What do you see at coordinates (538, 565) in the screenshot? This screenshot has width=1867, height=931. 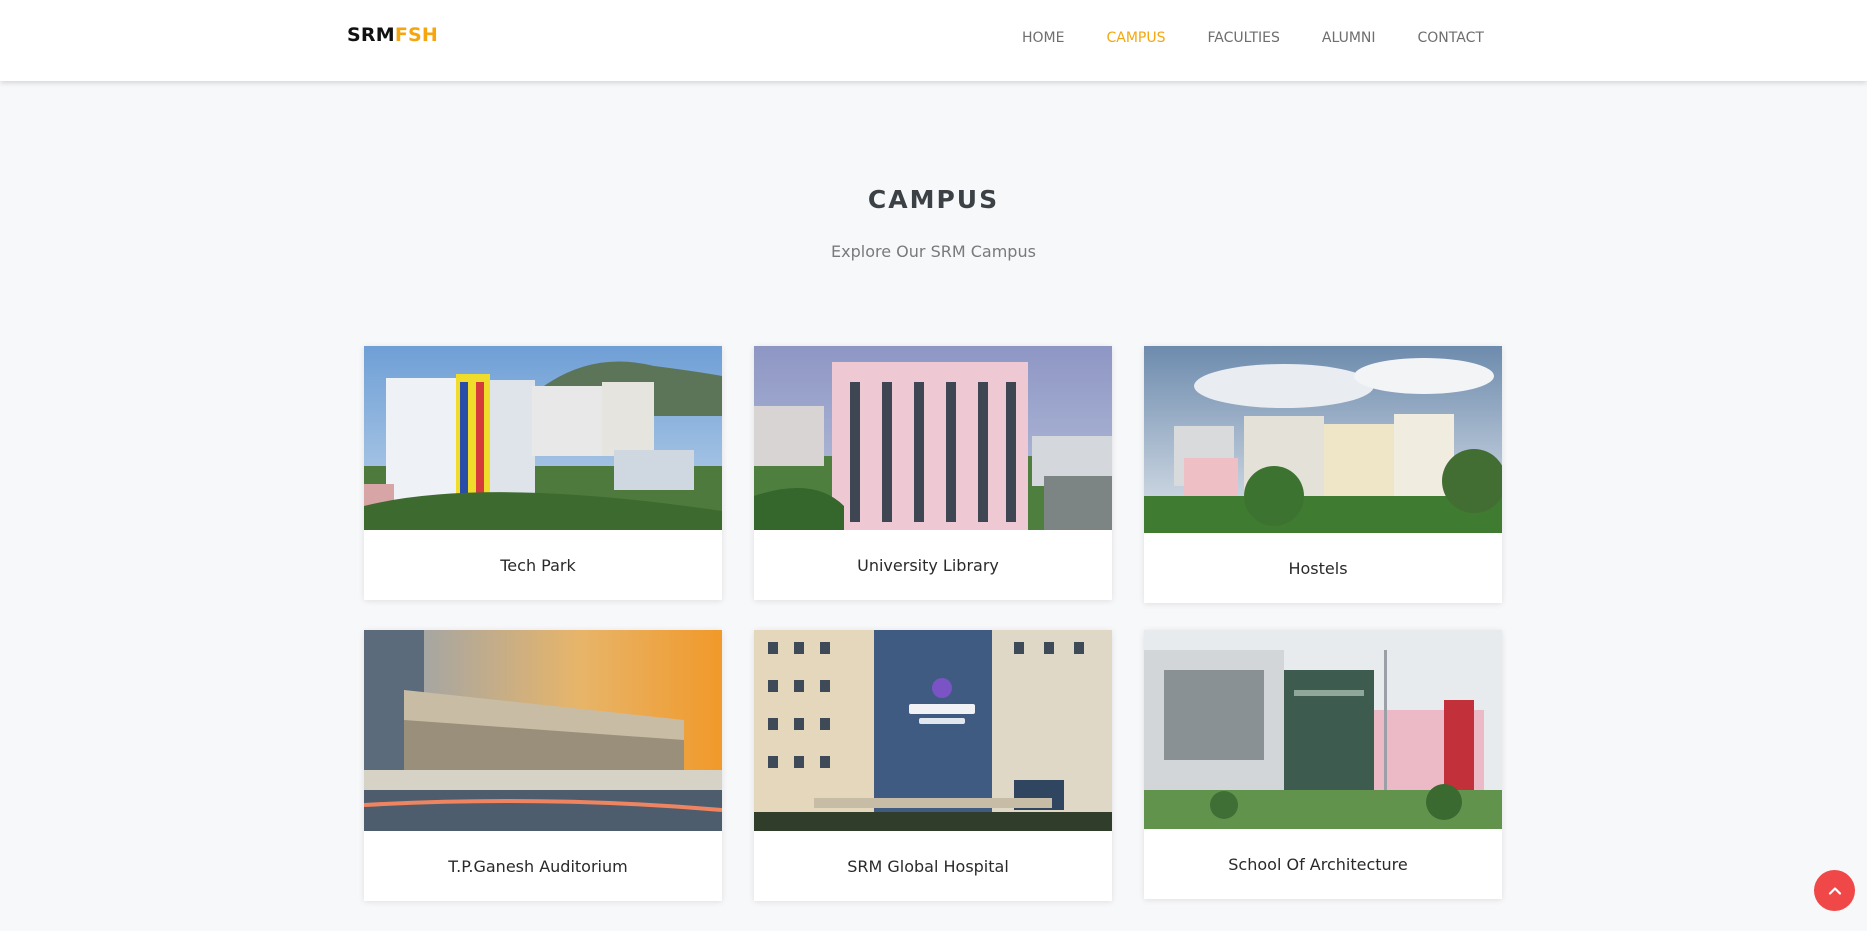 I see `card-label: Tech Park` at bounding box center [538, 565].